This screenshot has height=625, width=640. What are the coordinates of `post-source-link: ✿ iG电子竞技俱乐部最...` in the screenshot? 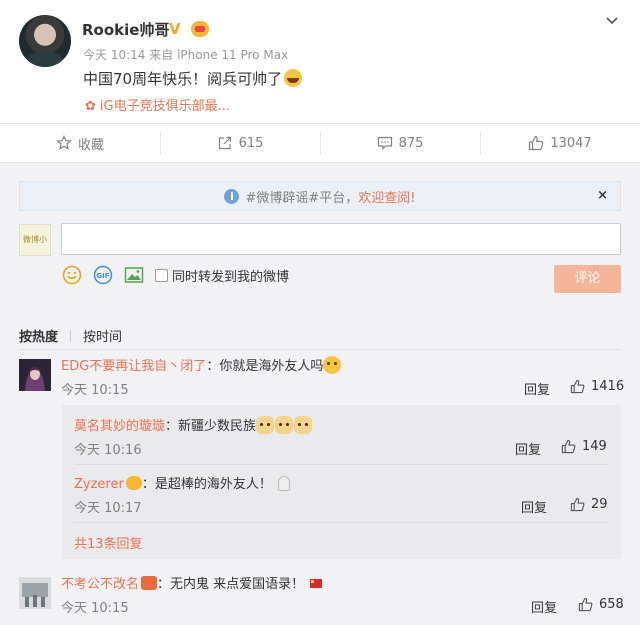 It's located at (157, 104).